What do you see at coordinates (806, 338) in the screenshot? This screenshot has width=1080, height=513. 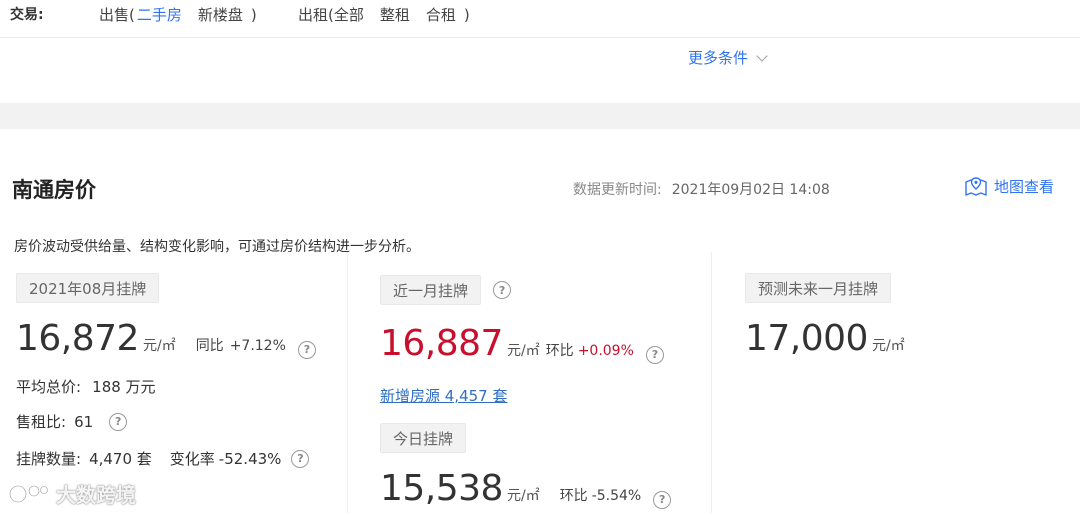 I see `forecast-price: 17,000` at bounding box center [806, 338].